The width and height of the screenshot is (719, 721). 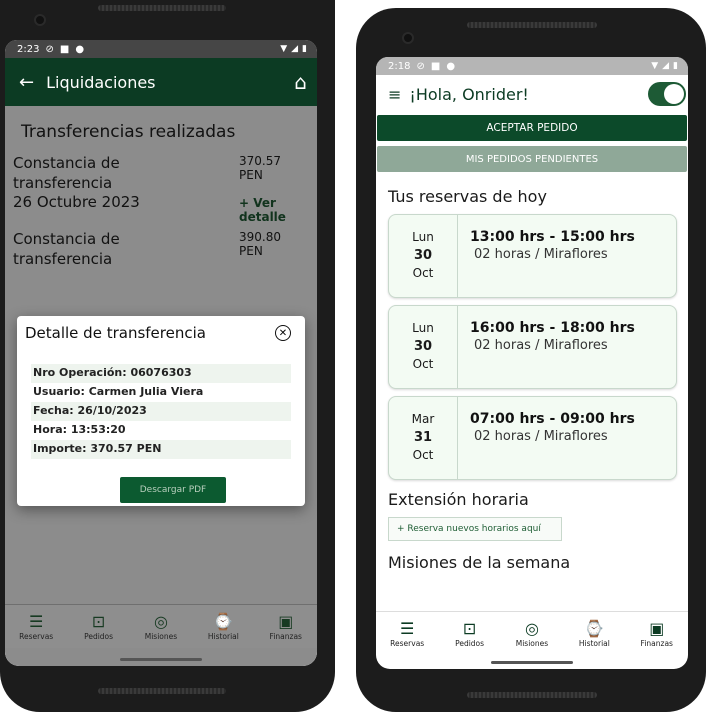 I want to click on res-weekday: Mar, so click(x=423, y=419).